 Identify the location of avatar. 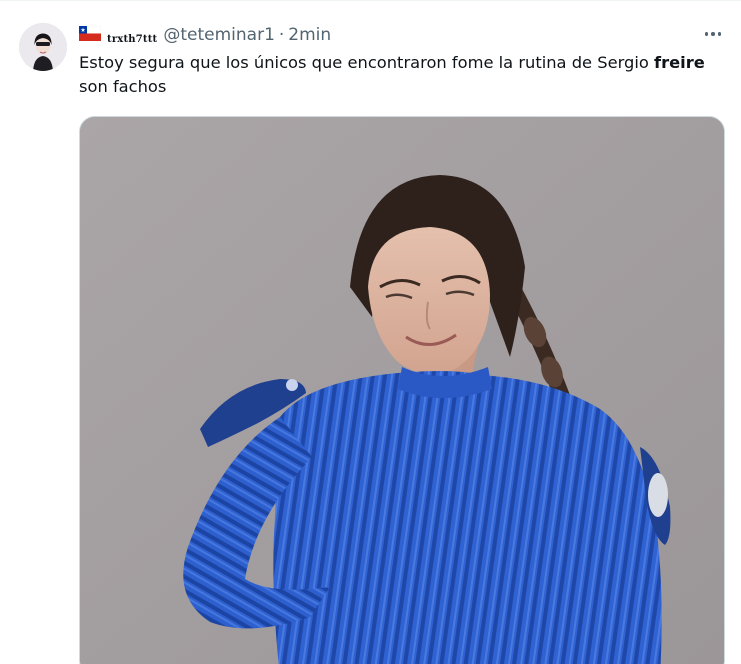
(43, 47).